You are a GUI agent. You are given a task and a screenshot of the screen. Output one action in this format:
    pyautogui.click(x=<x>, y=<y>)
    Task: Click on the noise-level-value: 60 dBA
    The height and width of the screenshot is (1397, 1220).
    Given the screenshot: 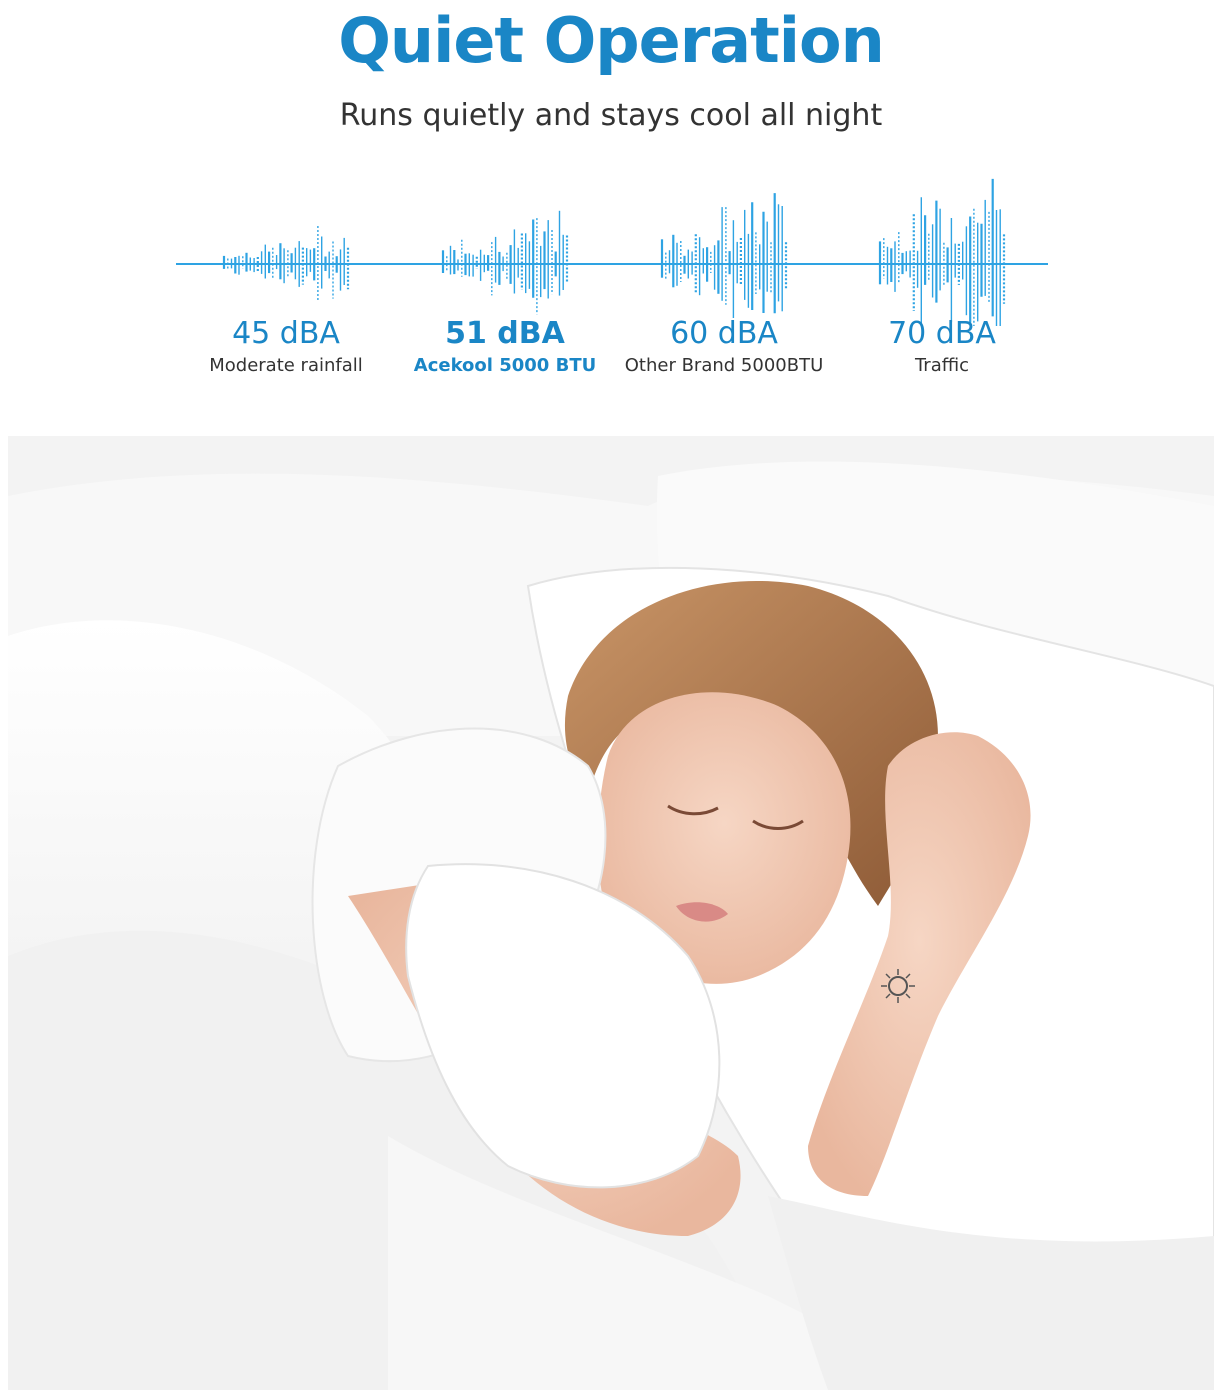 What is the action you would take?
    pyautogui.click(x=724, y=333)
    